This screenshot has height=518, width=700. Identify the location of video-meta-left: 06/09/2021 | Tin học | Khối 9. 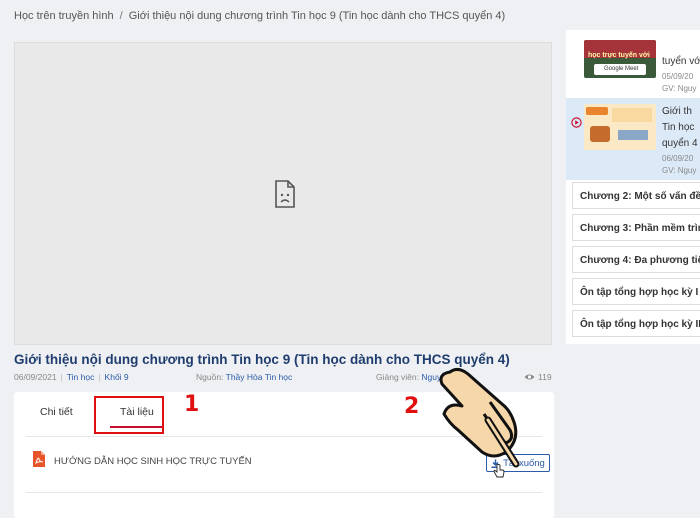
(71, 377).